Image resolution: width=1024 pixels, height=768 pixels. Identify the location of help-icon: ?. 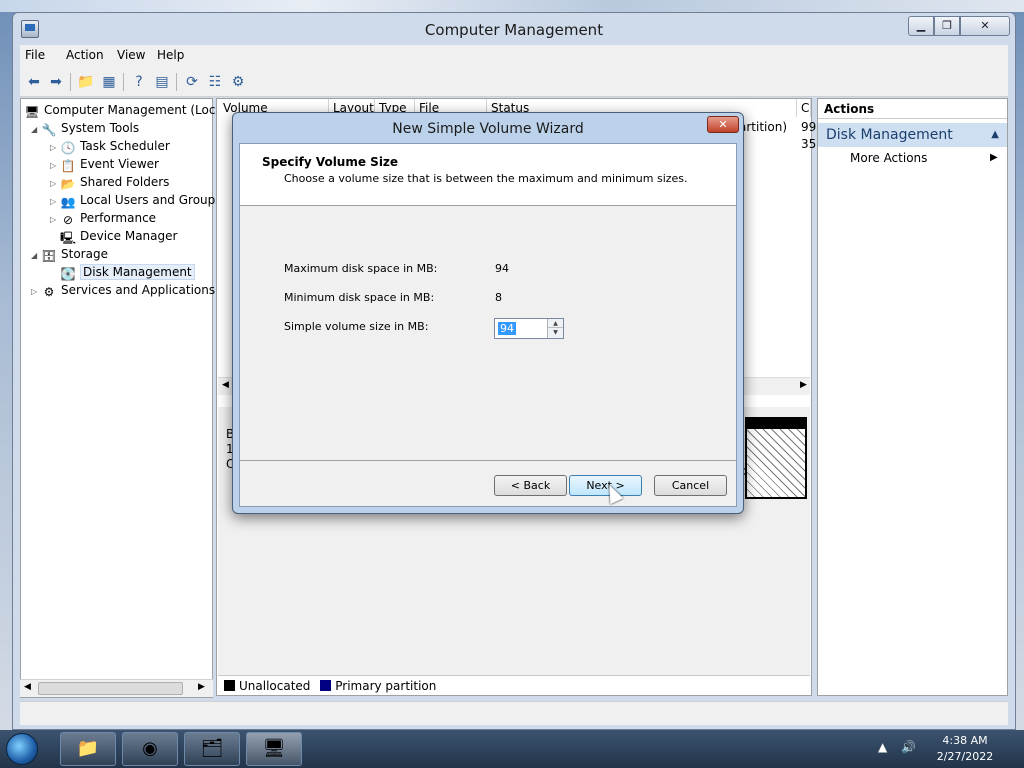
(139, 82).